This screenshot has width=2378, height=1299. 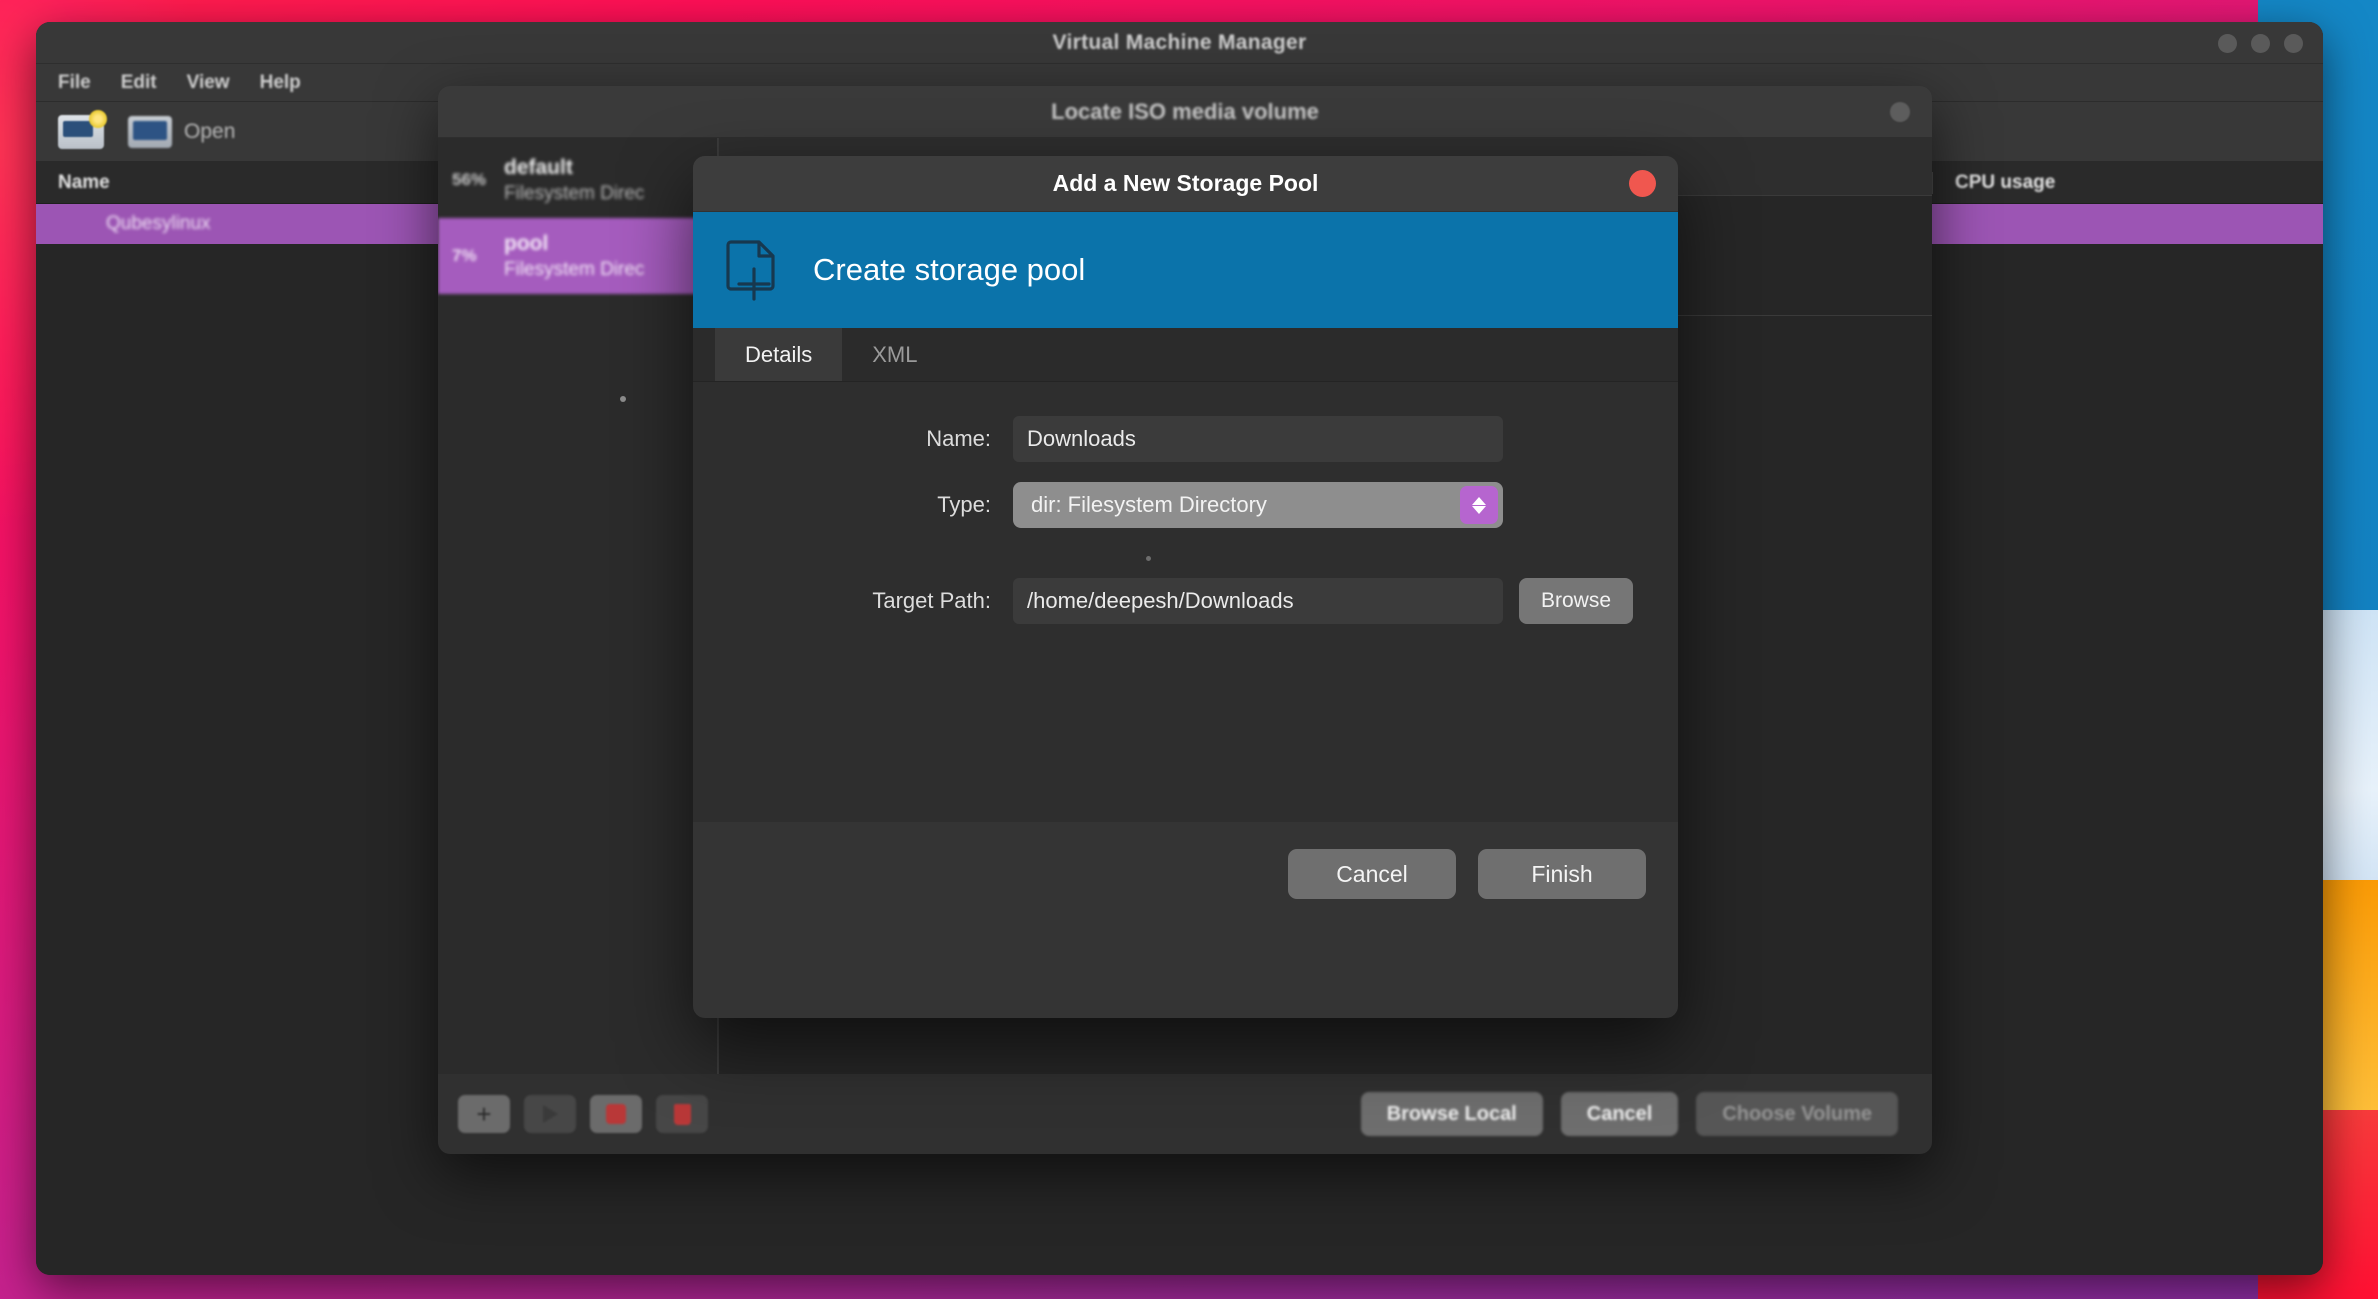 I want to click on pool-dialog-footer: Cancel Finish, so click(x=1185, y=874).